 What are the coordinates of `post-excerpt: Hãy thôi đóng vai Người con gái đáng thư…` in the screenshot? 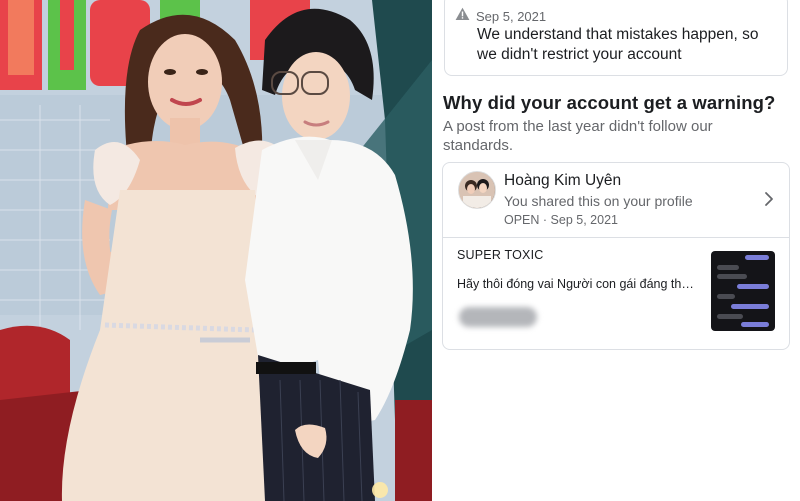 It's located at (579, 284).